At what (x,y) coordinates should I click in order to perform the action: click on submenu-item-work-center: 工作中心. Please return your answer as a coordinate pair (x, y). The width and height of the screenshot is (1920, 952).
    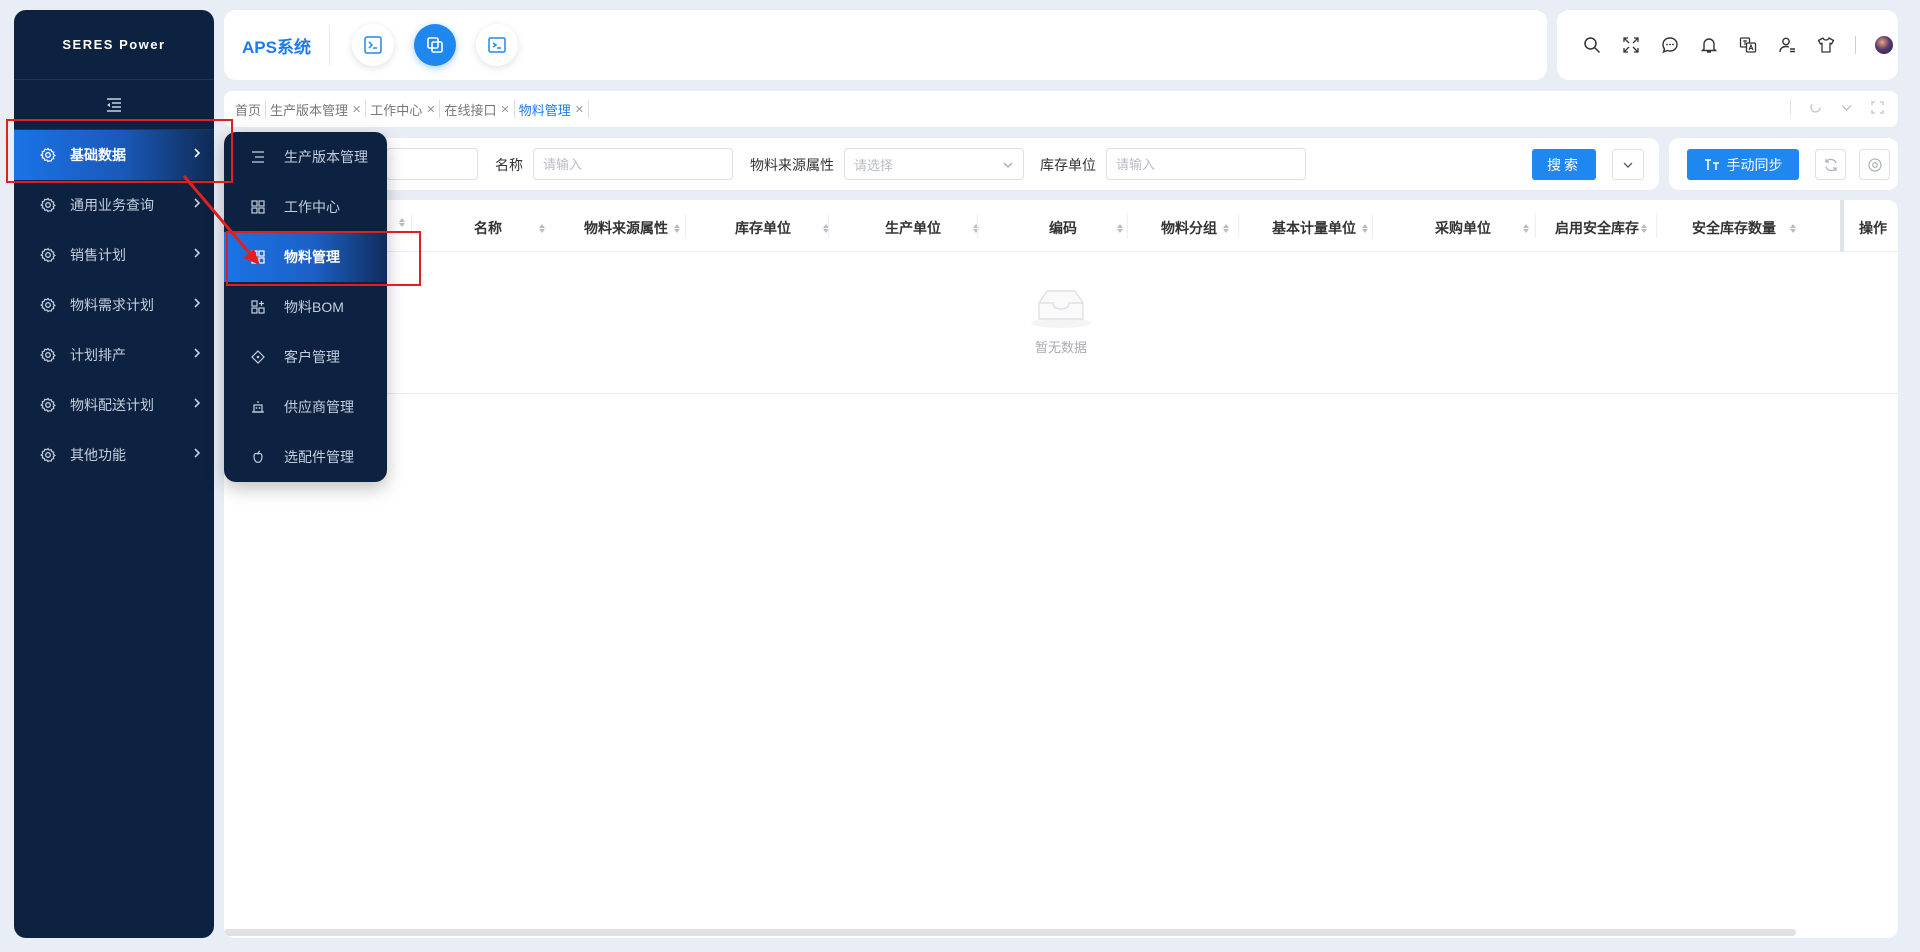
    Looking at the image, I should click on (305, 207).